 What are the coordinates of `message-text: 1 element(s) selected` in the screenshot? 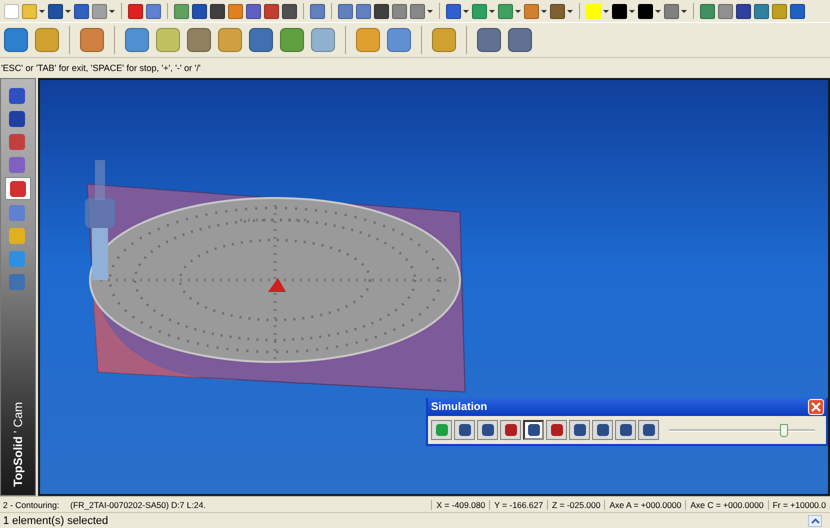 It's located at (55, 520).